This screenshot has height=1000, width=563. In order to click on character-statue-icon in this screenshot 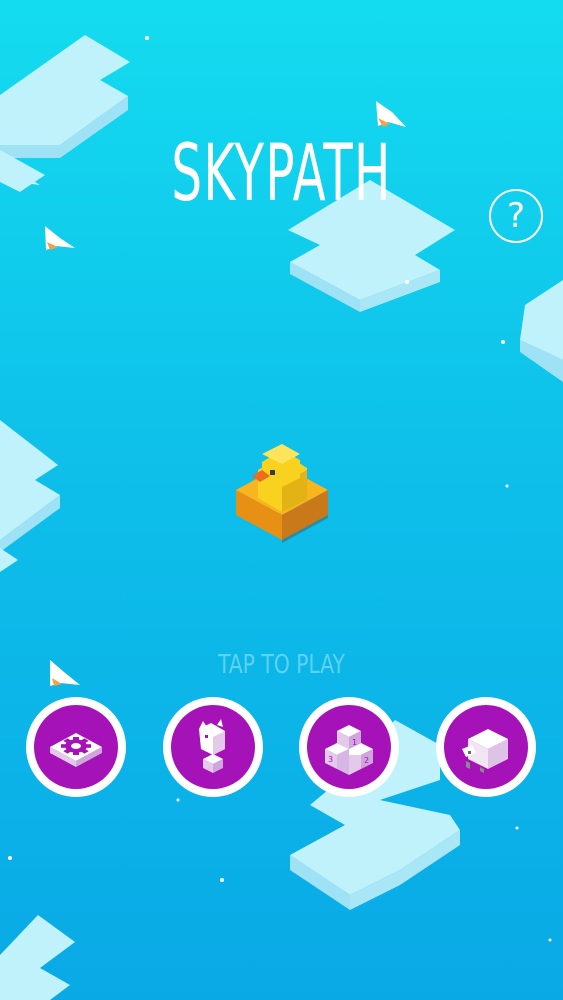, I will do `click(212, 746)`.